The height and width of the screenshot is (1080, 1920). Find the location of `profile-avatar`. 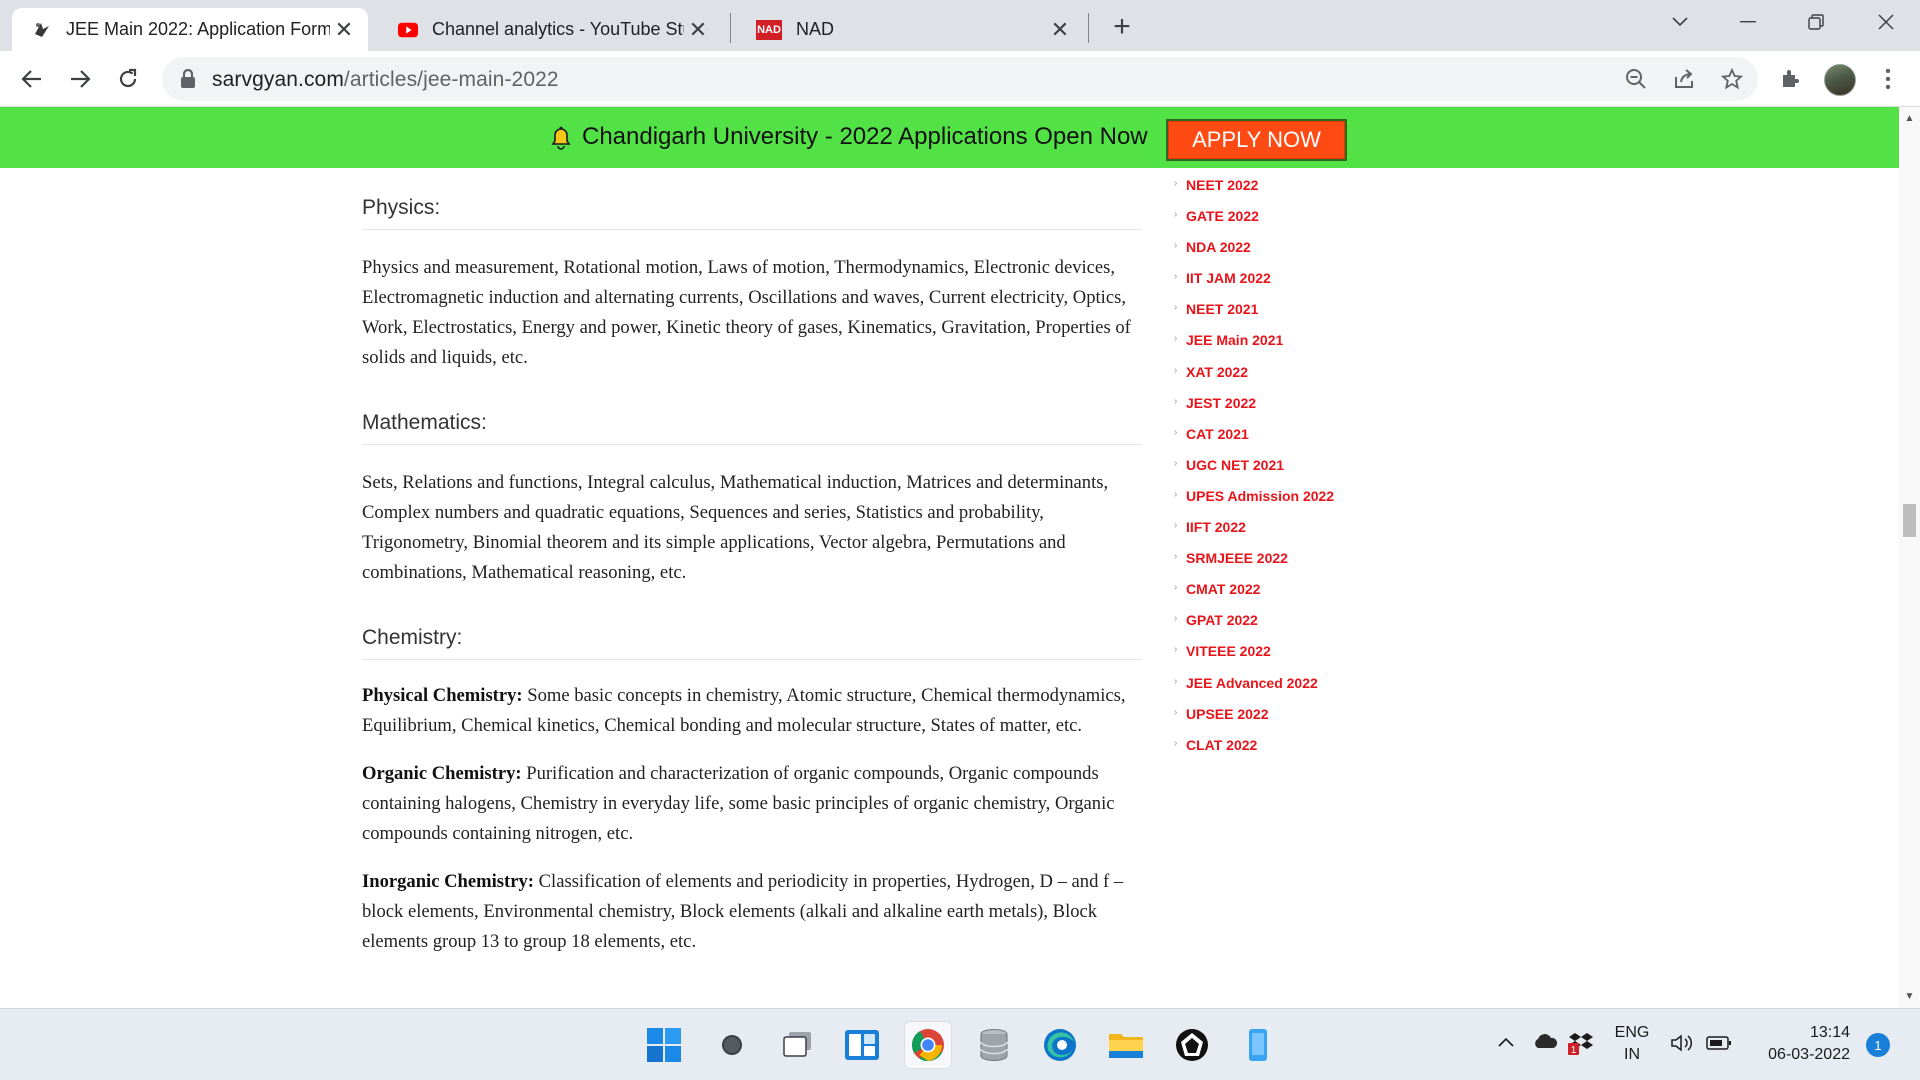

profile-avatar is located at coordinates (1840, 80).